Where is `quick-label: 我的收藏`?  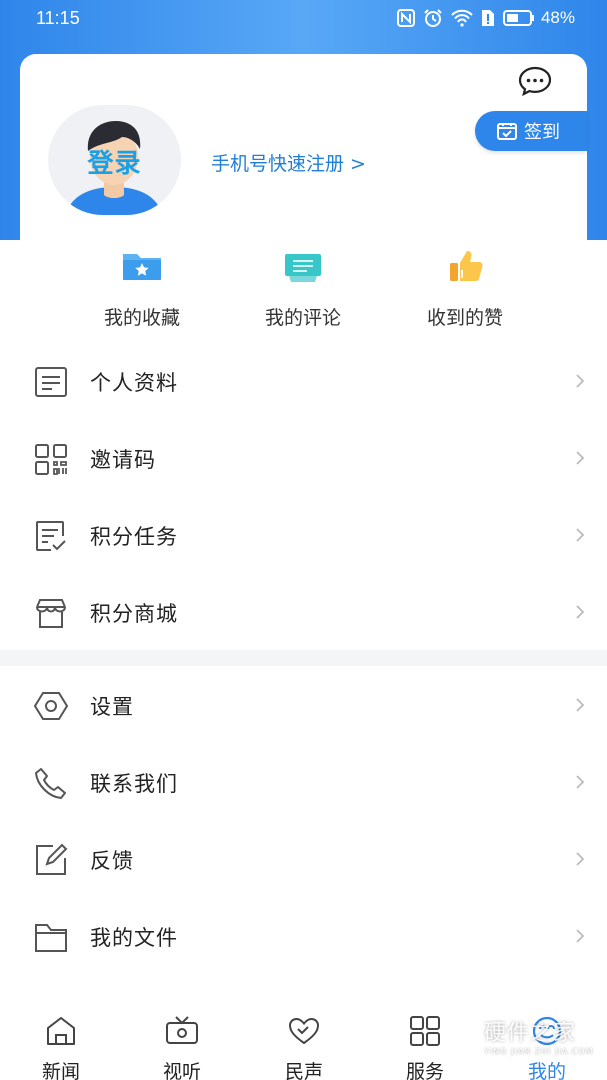 quick-label: 我的收藏 is located at coordinates (141, 318).